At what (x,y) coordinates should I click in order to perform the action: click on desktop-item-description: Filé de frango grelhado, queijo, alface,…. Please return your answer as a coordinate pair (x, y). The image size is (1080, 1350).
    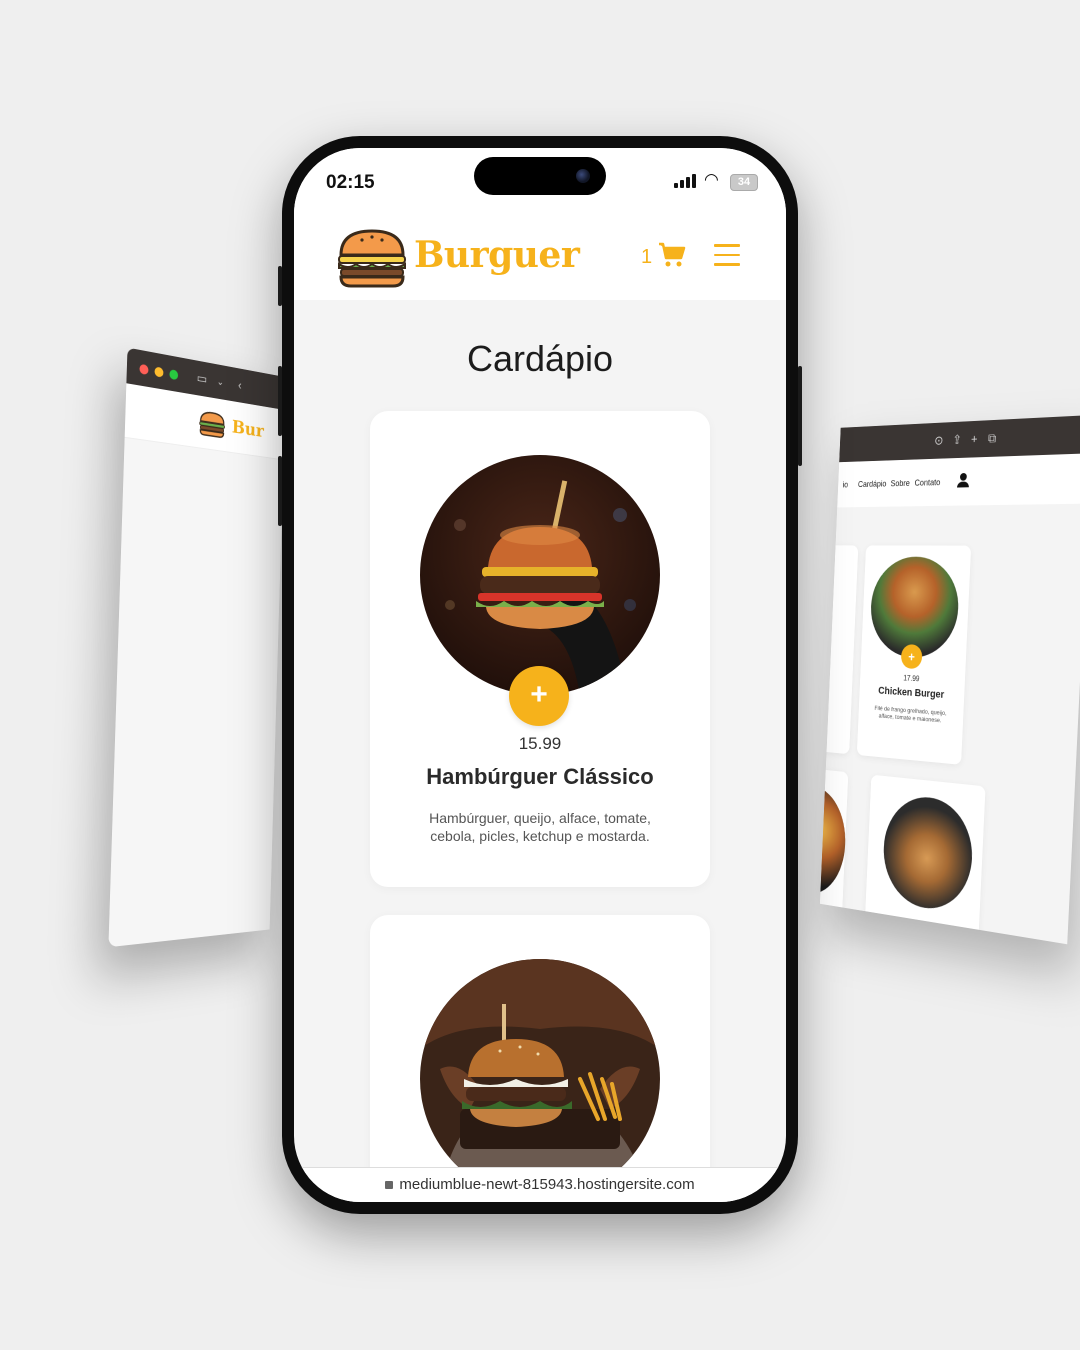
    Looking at the image, I should click on (910, 715).